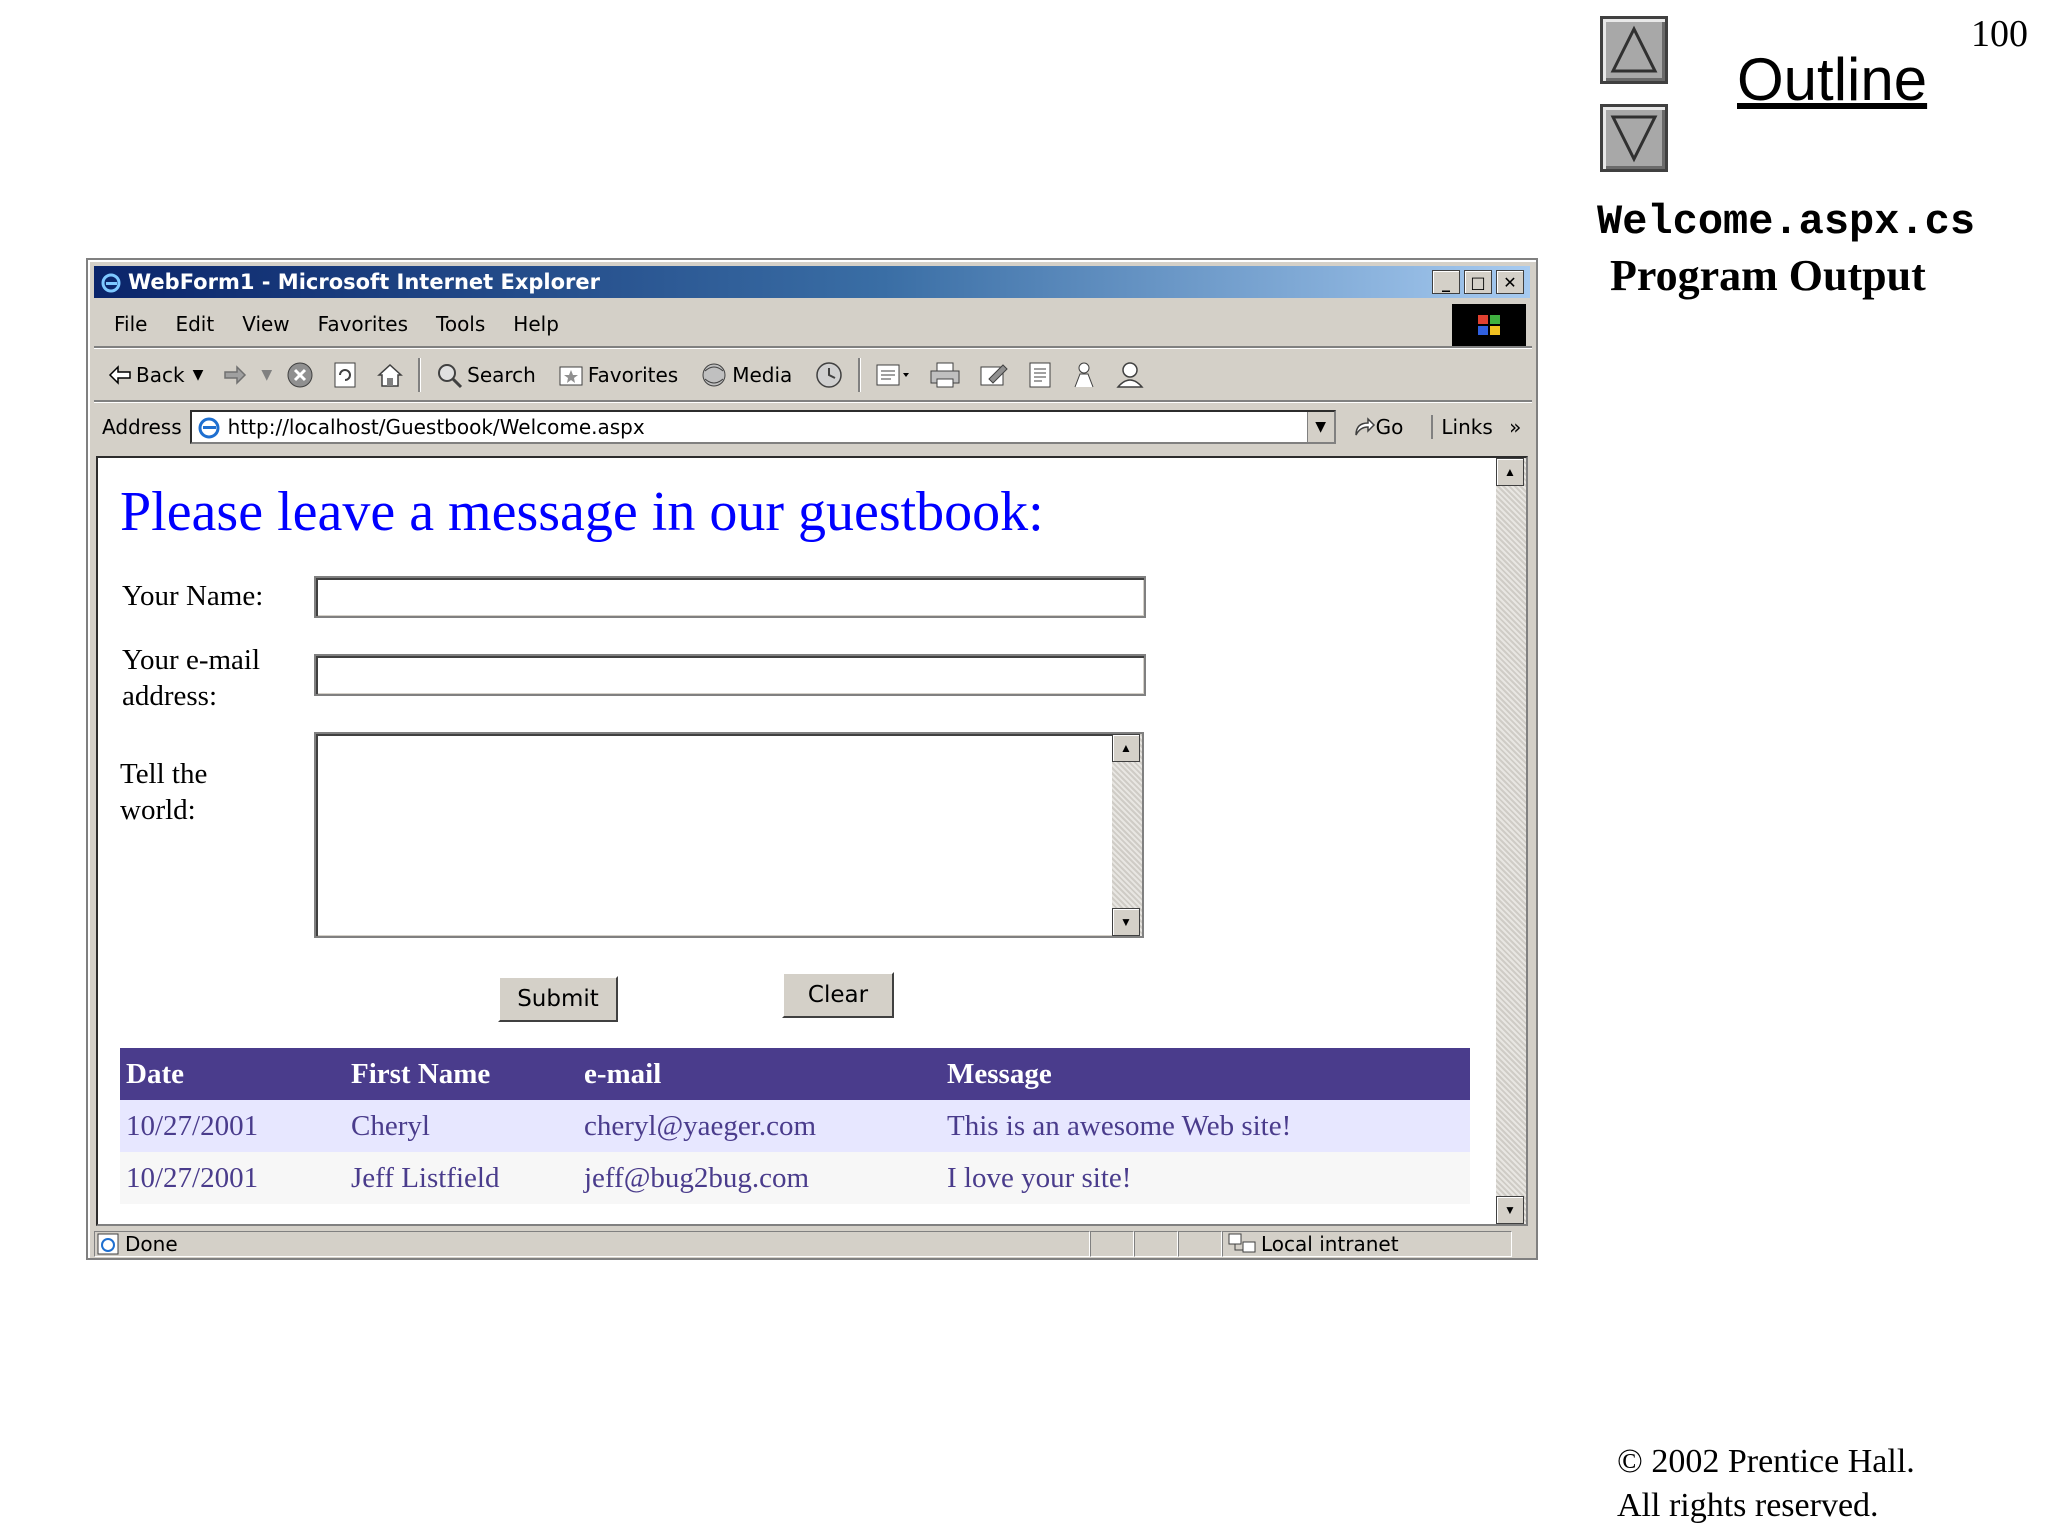 The width and height of the screenshot is (2048, 1536). What do you see at coordinates (198, 375) in the screenshot?
I see `back-dropdown-icon: ▼` at bounding box center [198, 375].